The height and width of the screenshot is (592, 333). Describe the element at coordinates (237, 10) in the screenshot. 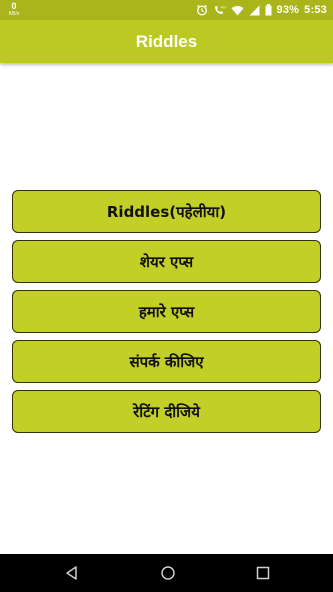

I see `wifi-icon` at that location.